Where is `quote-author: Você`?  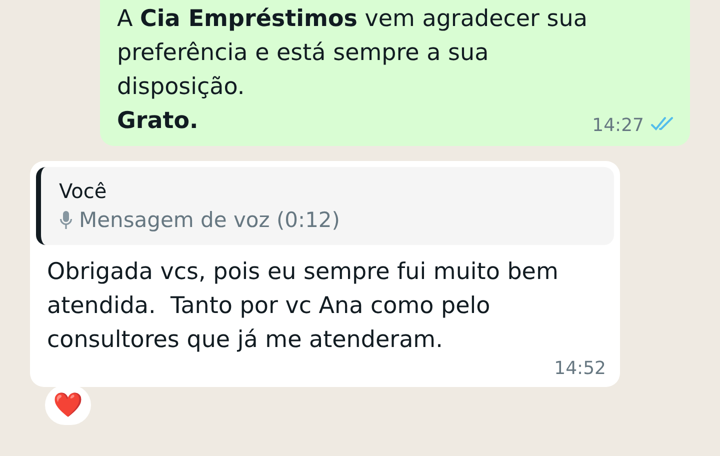 quote-author: Você is located at coordinates (83, 191).